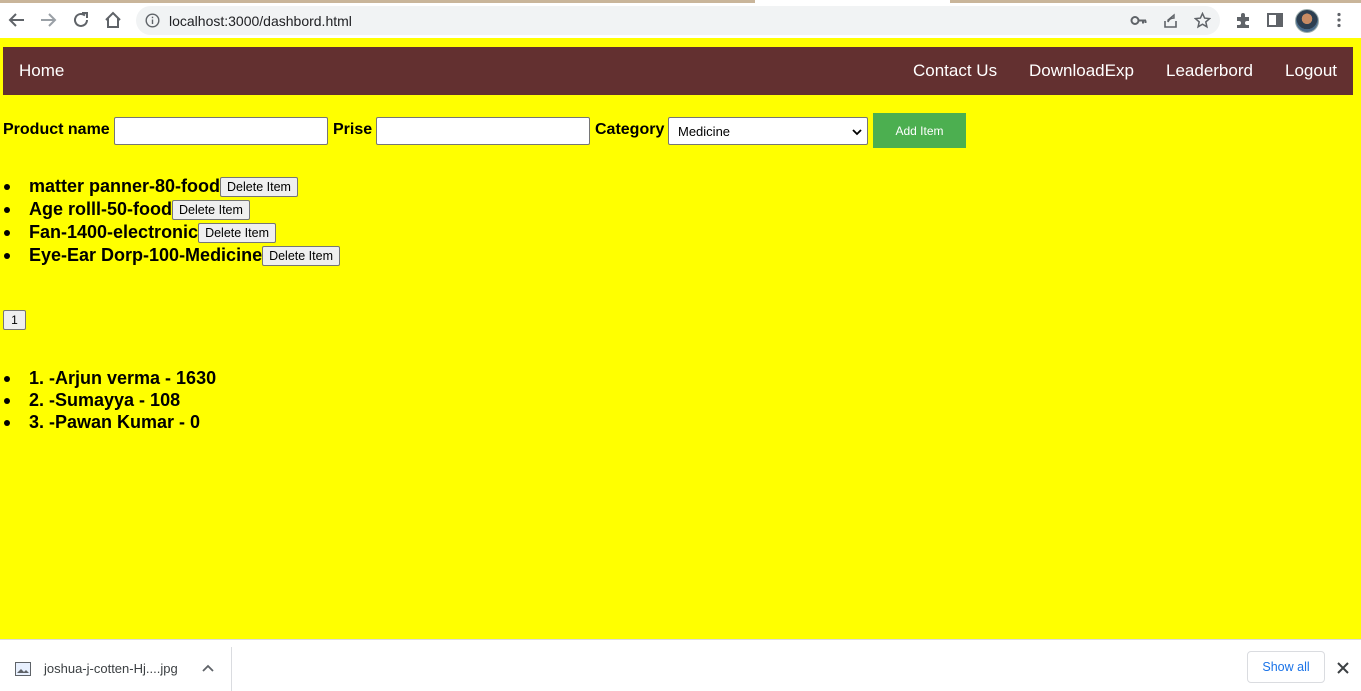 This screenshot has width=1361, height=691. I want to click on side-panel-icon, so click(1275, 20).